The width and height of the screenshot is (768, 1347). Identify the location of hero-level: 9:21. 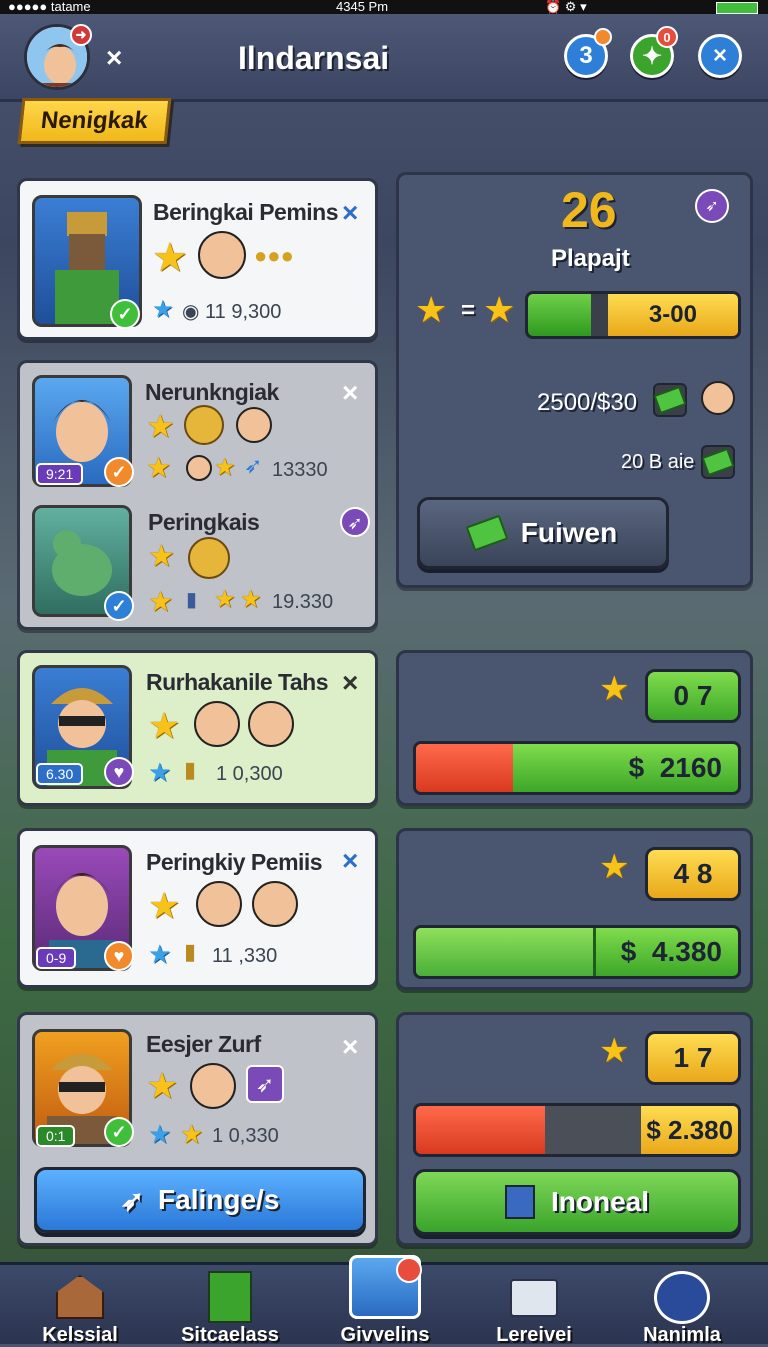
(60, 474).